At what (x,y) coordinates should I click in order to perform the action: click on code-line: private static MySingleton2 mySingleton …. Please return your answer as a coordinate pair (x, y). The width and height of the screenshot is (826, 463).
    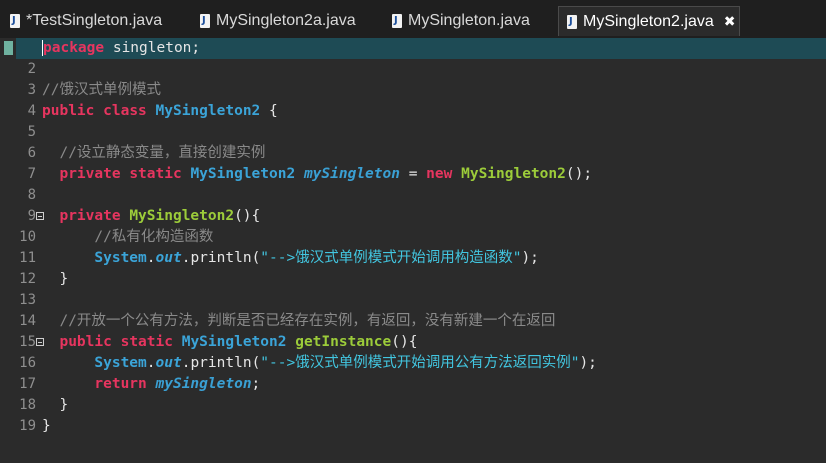
    Looking at the image, I should click on (434, 174).